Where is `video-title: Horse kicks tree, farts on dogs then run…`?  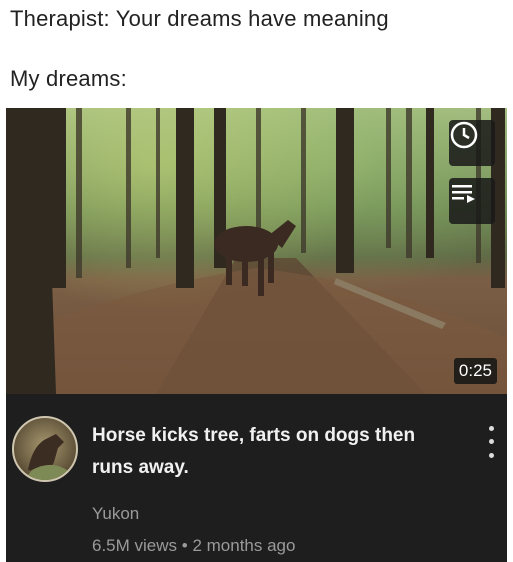 video-title: Horse kicks tree, farts on dogs then run… is located at coordinates (272, 452).